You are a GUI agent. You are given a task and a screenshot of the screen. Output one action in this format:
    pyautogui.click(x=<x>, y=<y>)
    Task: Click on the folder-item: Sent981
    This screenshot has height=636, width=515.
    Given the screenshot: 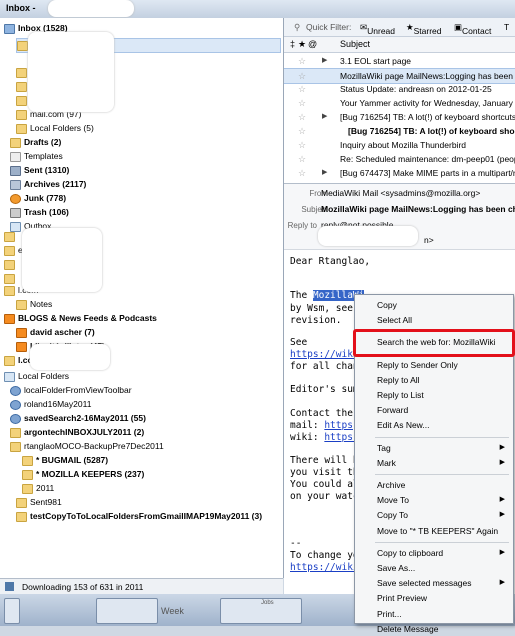 What is the action you would take?
    pyautogui.click(x=39, y=502)
    